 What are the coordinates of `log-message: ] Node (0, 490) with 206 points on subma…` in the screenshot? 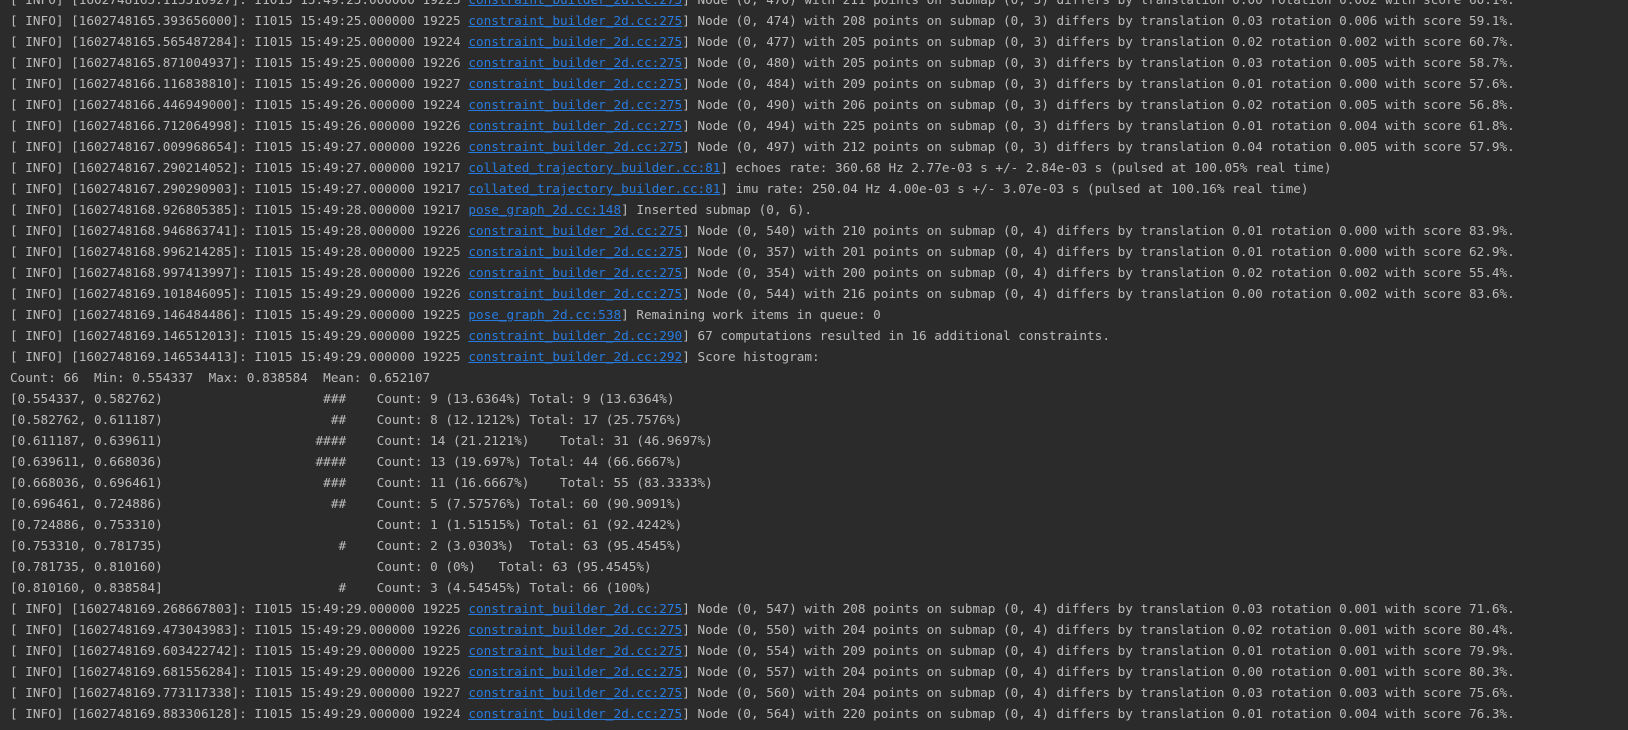 It's located at (1098, 104).